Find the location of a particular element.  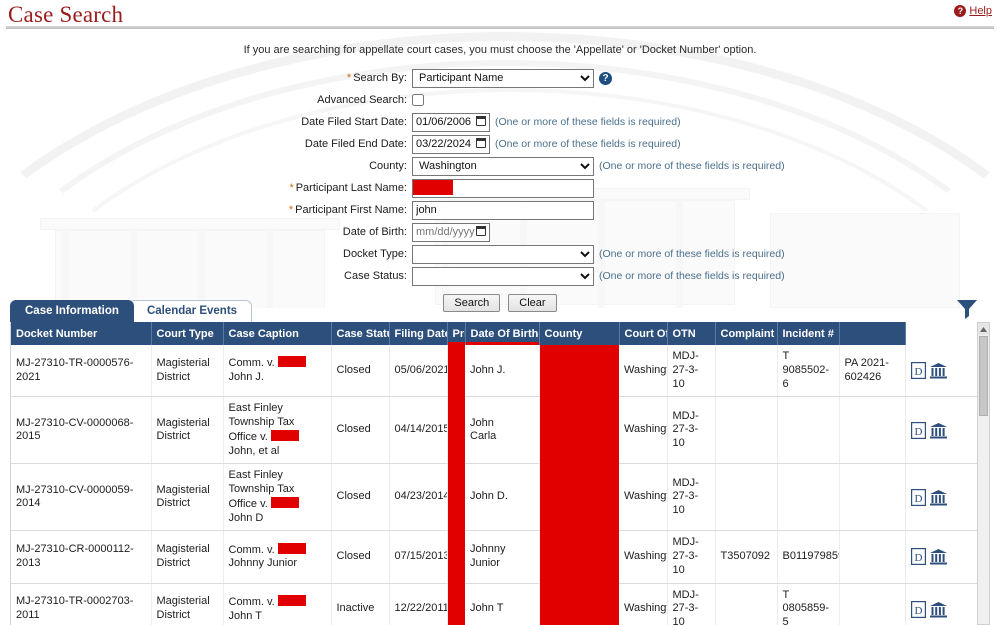

cell-complaint-number: T 9085502-6 is located at coordinates (808, 371).